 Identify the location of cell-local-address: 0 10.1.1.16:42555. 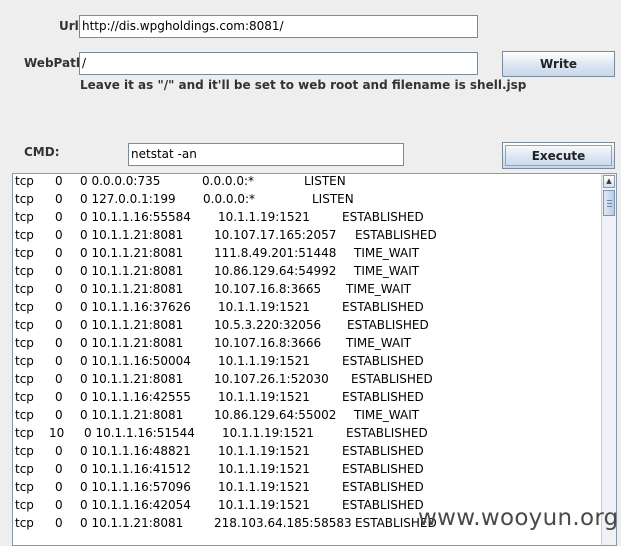
(135, 397).